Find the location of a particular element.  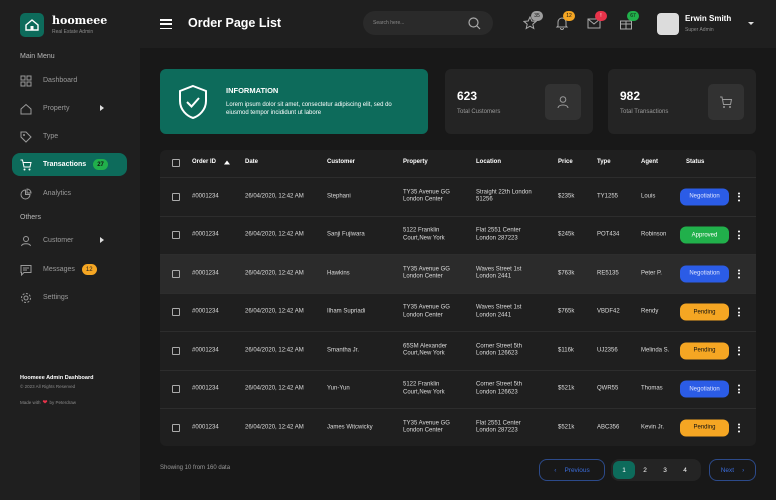

bell-count-badge: 12 is located at coordinates (569, 16).